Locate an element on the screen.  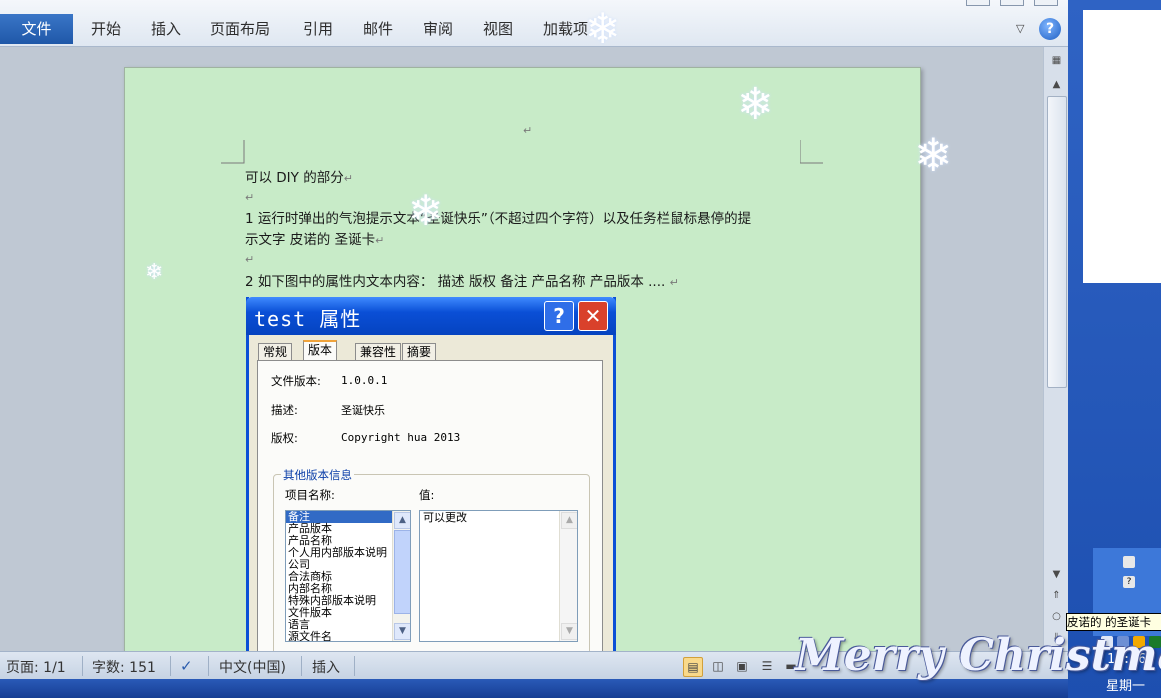
title-bar-strip is located at coordinates (534, 6).